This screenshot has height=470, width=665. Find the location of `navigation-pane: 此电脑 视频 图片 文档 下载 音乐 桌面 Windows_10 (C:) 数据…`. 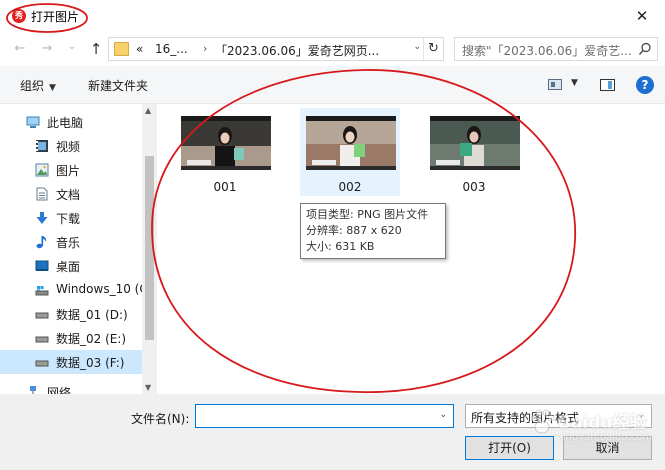

navigation-pane: 此电脑 视频 图片 文档 下载 音乐 桌面 Windows_10 (C:) 数据… is located at coordinates (78, 249).